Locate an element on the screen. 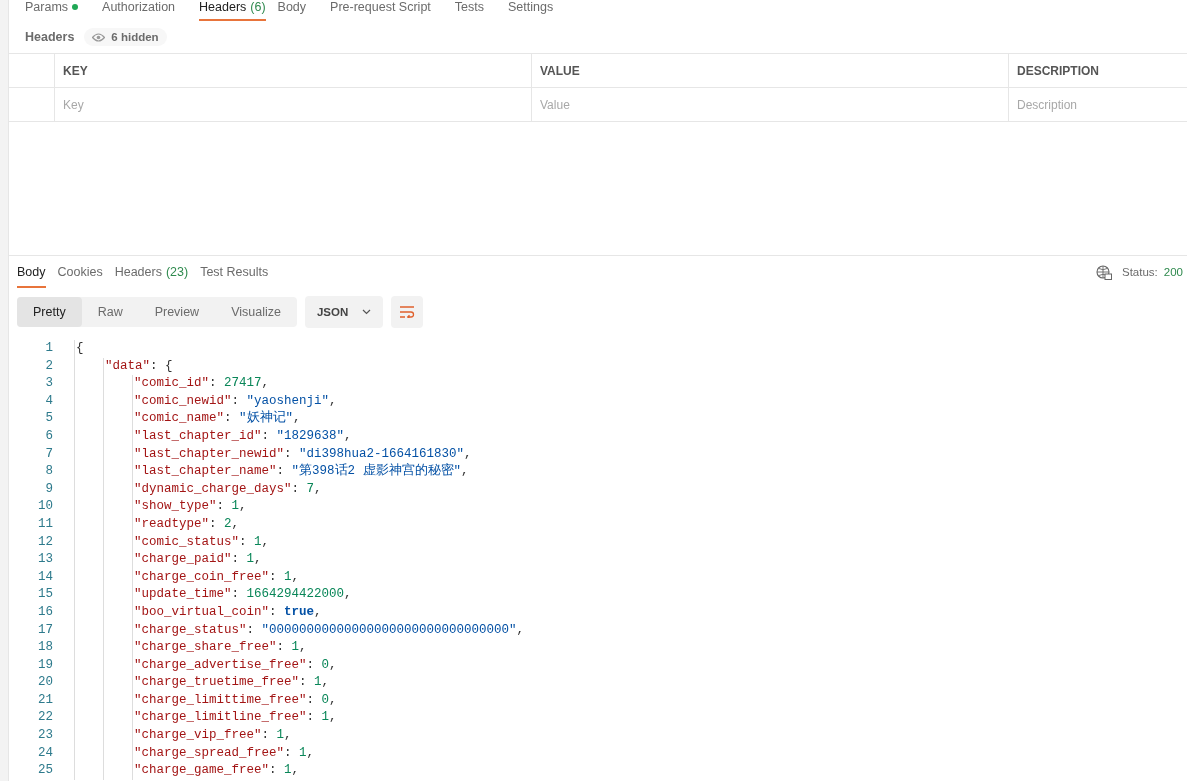 The image size is (1187, 781). line-number: 7 is located at coordinates (48, 454).